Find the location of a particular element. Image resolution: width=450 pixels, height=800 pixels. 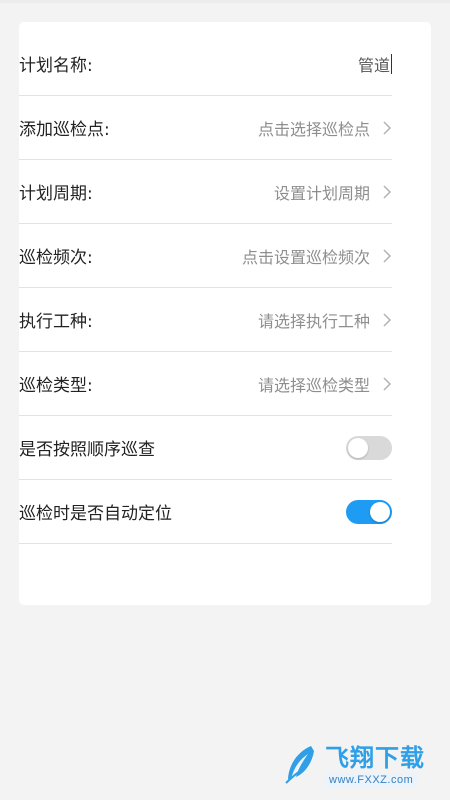

inspection-type-row: 巡检类型: 请选择巡检类型 is located at coordinates (205, 384).